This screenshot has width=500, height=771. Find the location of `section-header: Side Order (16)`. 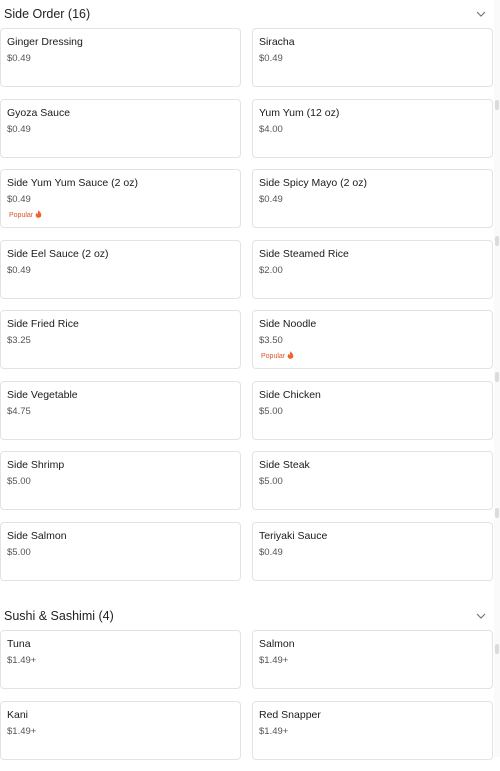

section-header: Side Order (16) is located at coordinates (247, 14).